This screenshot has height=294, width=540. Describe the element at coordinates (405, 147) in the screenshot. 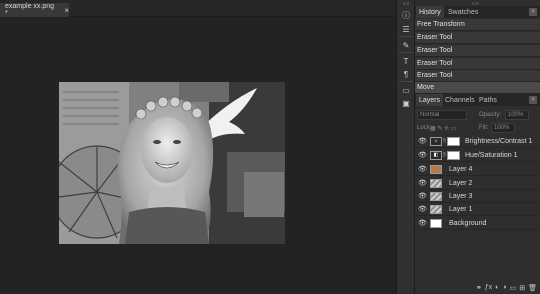

I see `panel-icon-strip: «» ⓘ ☰ ✎ T ¶ ▭ ▣` at that location.